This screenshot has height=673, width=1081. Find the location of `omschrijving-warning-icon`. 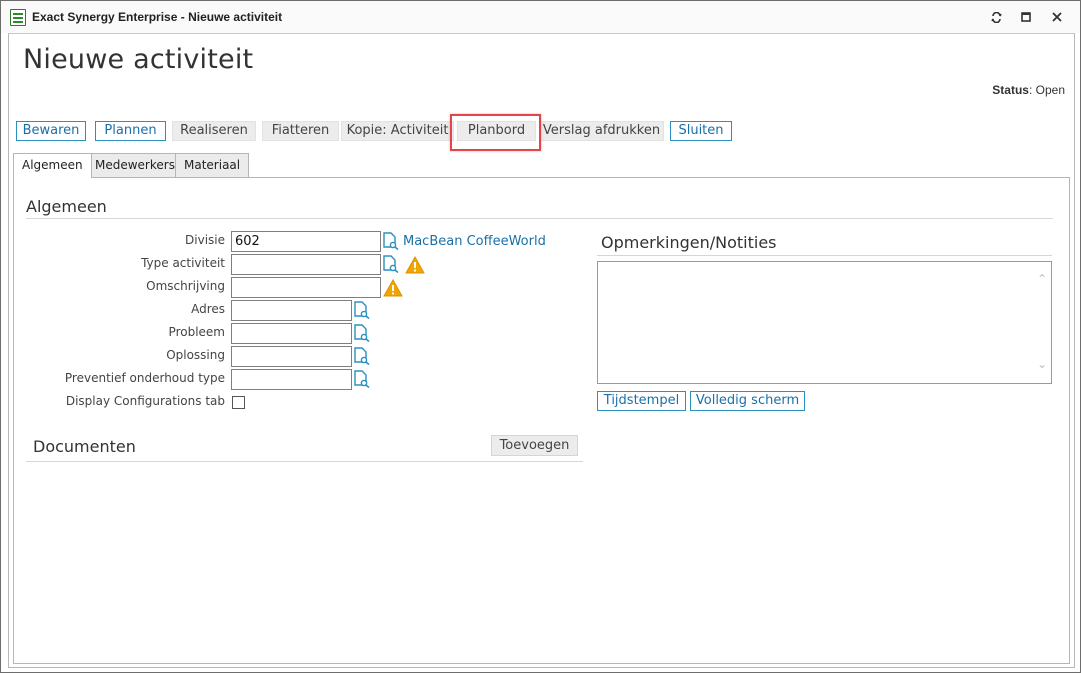

omschrijving-warning-icon is located at coordinates (393, 288).